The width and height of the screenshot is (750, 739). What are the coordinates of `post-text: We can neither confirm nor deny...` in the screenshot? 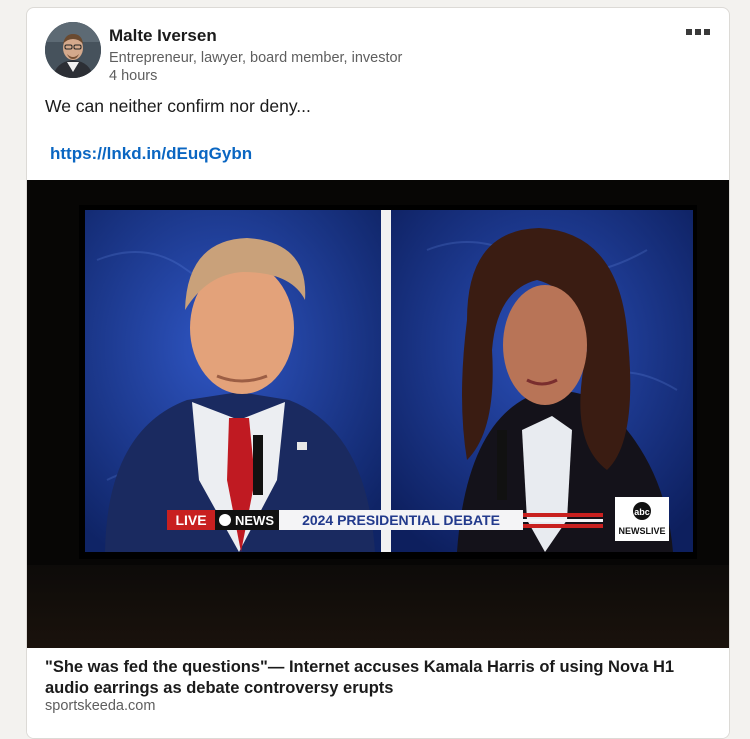 It's located at (178, 106).